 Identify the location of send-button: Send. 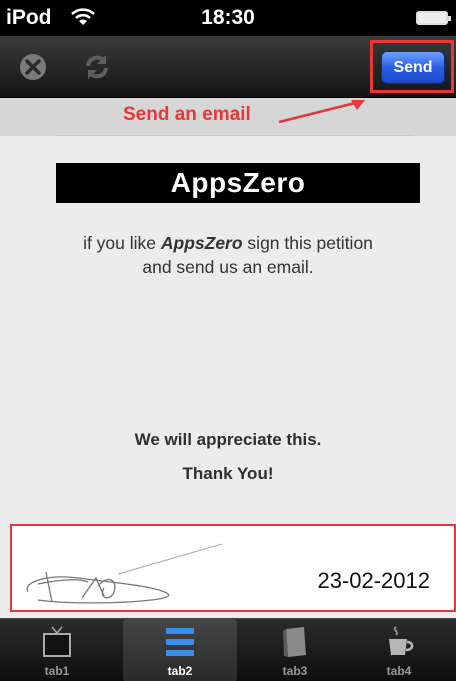
(413, 67).